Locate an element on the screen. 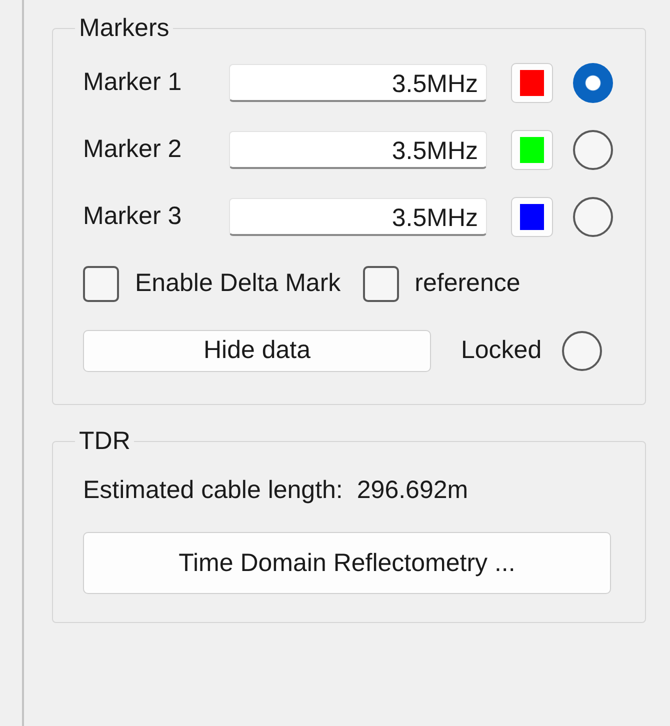 Image resolution: width=670 pixels, height=726 pixels. marker-label: Marker 1 is located at coordinates (133, 82).